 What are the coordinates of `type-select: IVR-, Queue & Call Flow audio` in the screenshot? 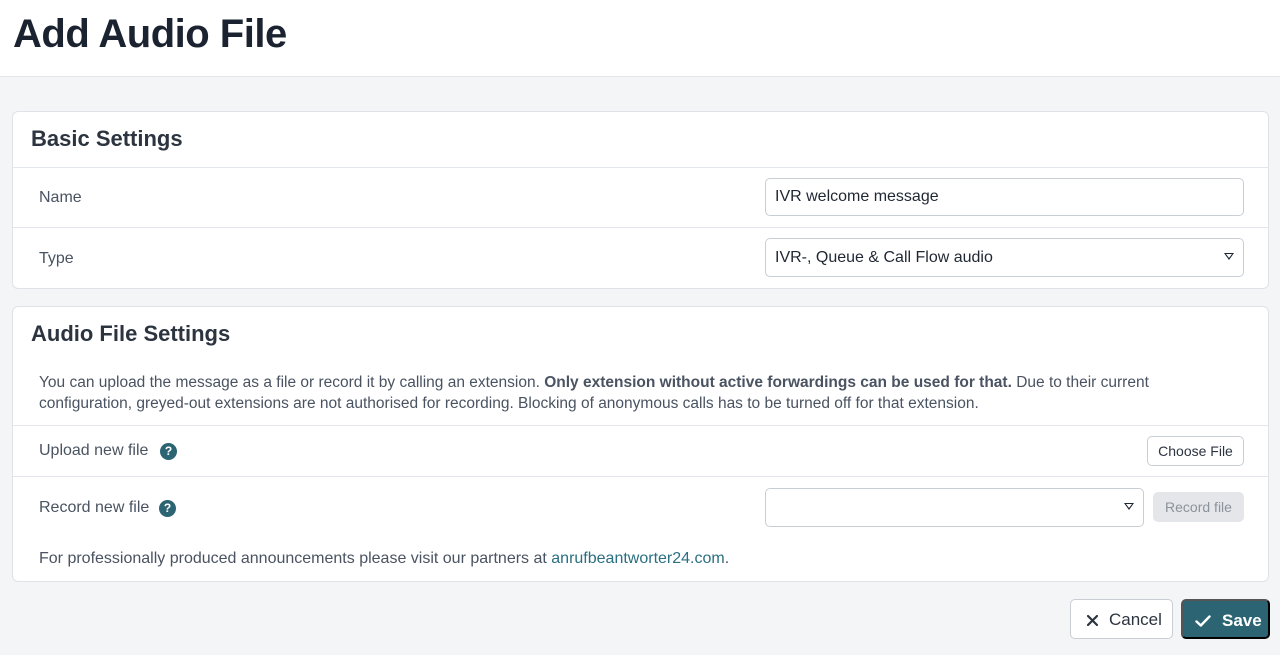 It's located at (1004, 257).